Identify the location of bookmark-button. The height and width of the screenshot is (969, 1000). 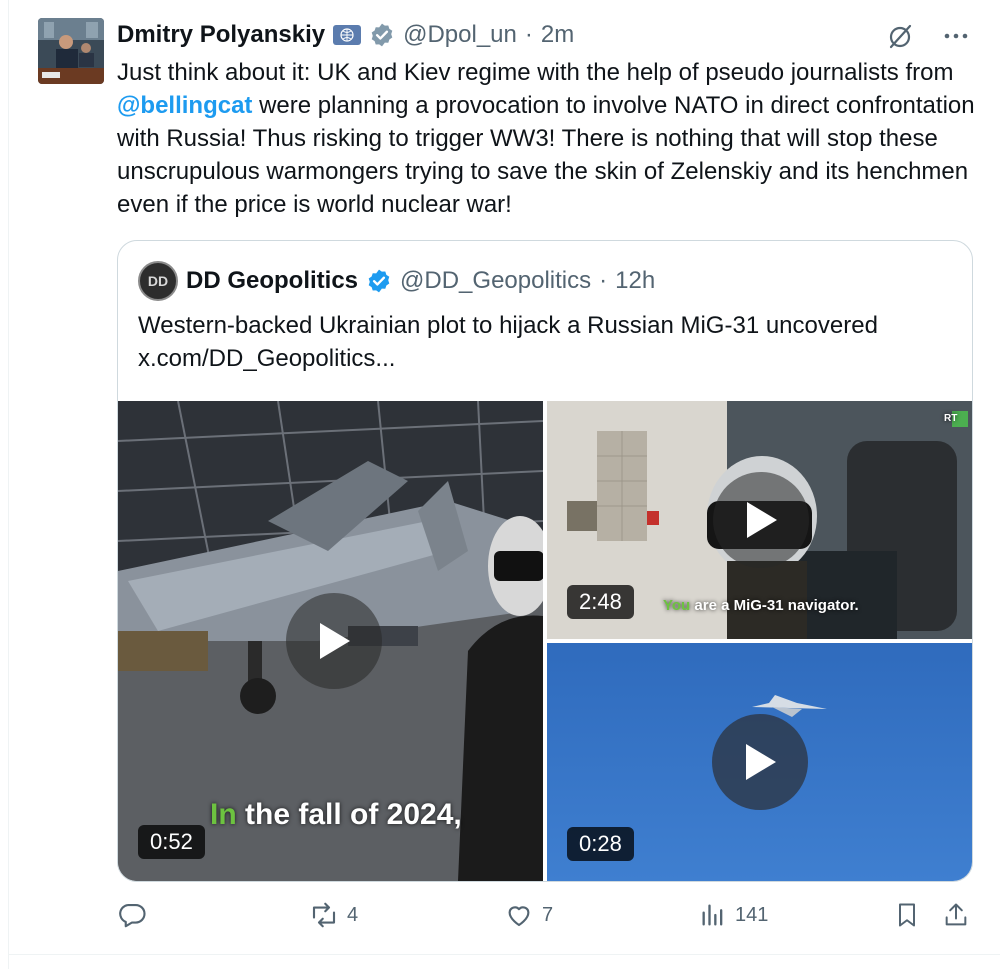
(907, 915).